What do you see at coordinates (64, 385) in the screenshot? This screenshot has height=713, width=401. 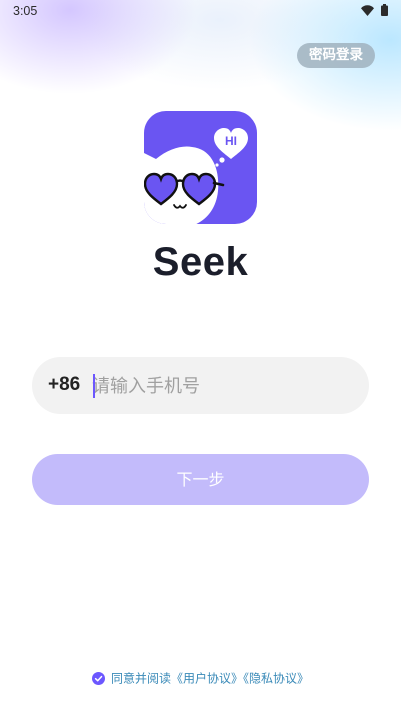 I see `country-code-selector: +86` at bounding box center [64, 385].